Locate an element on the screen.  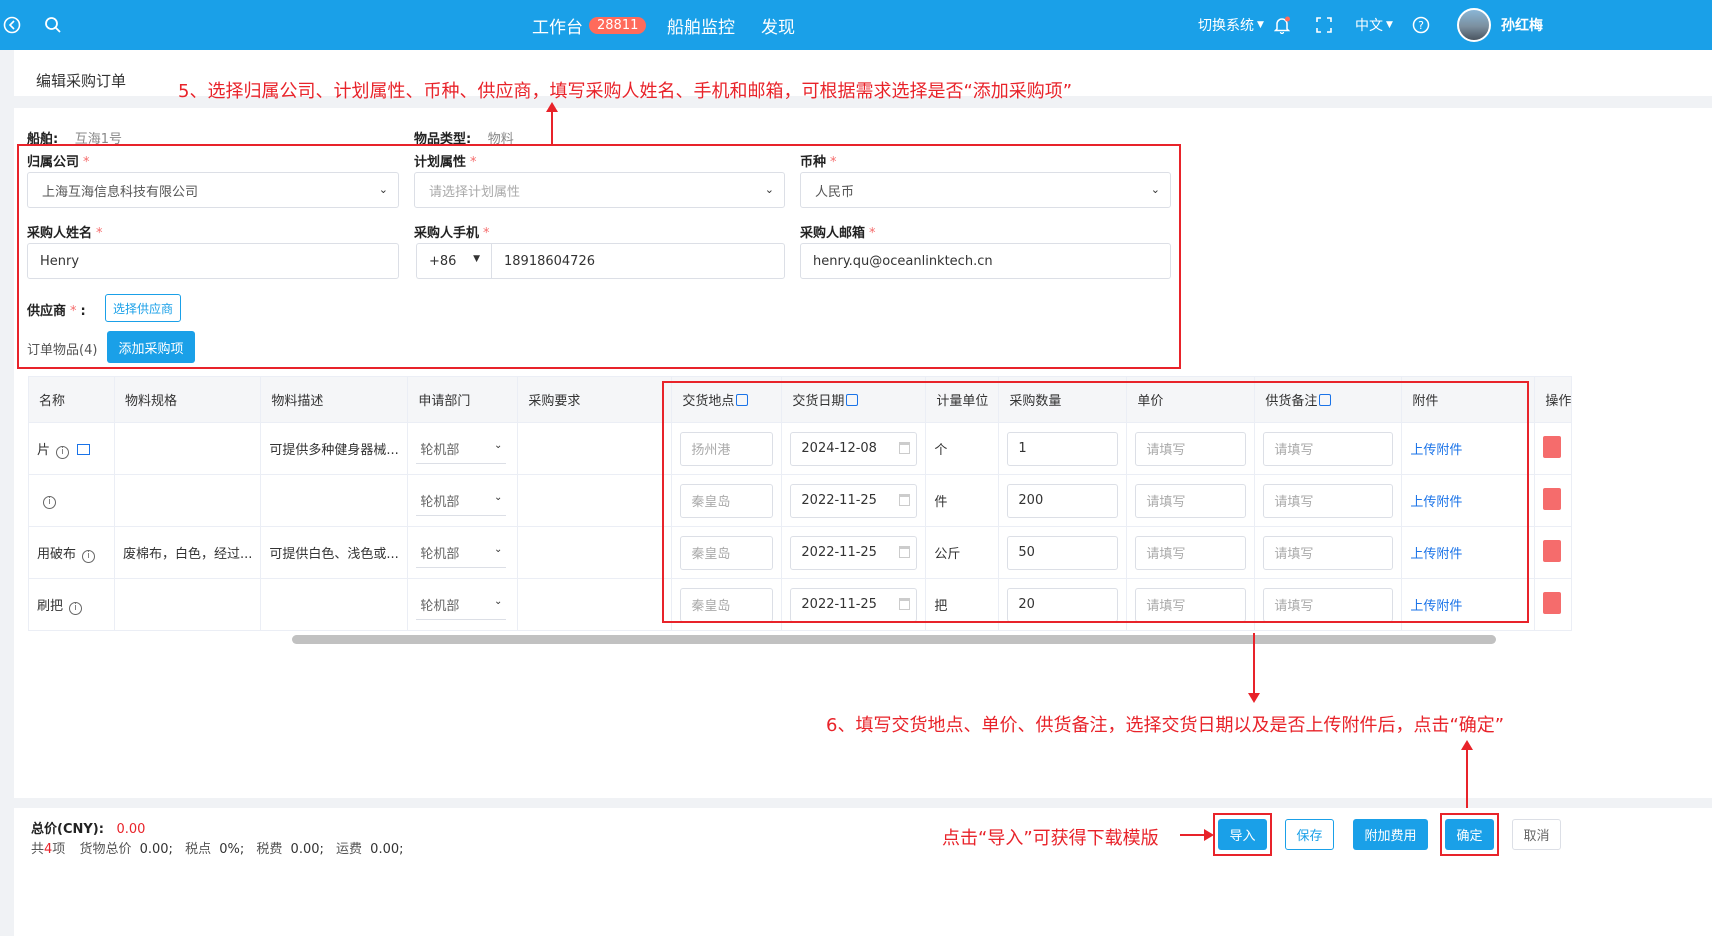
language-label: 中文 is located at coordinates (1369, 26).